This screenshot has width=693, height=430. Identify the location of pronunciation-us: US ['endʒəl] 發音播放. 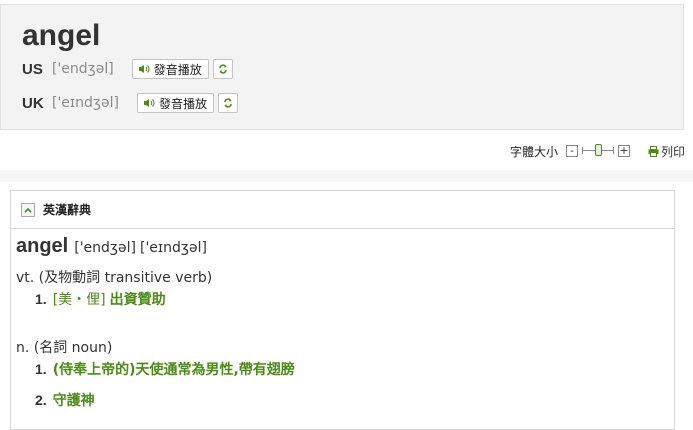
(127, 69).